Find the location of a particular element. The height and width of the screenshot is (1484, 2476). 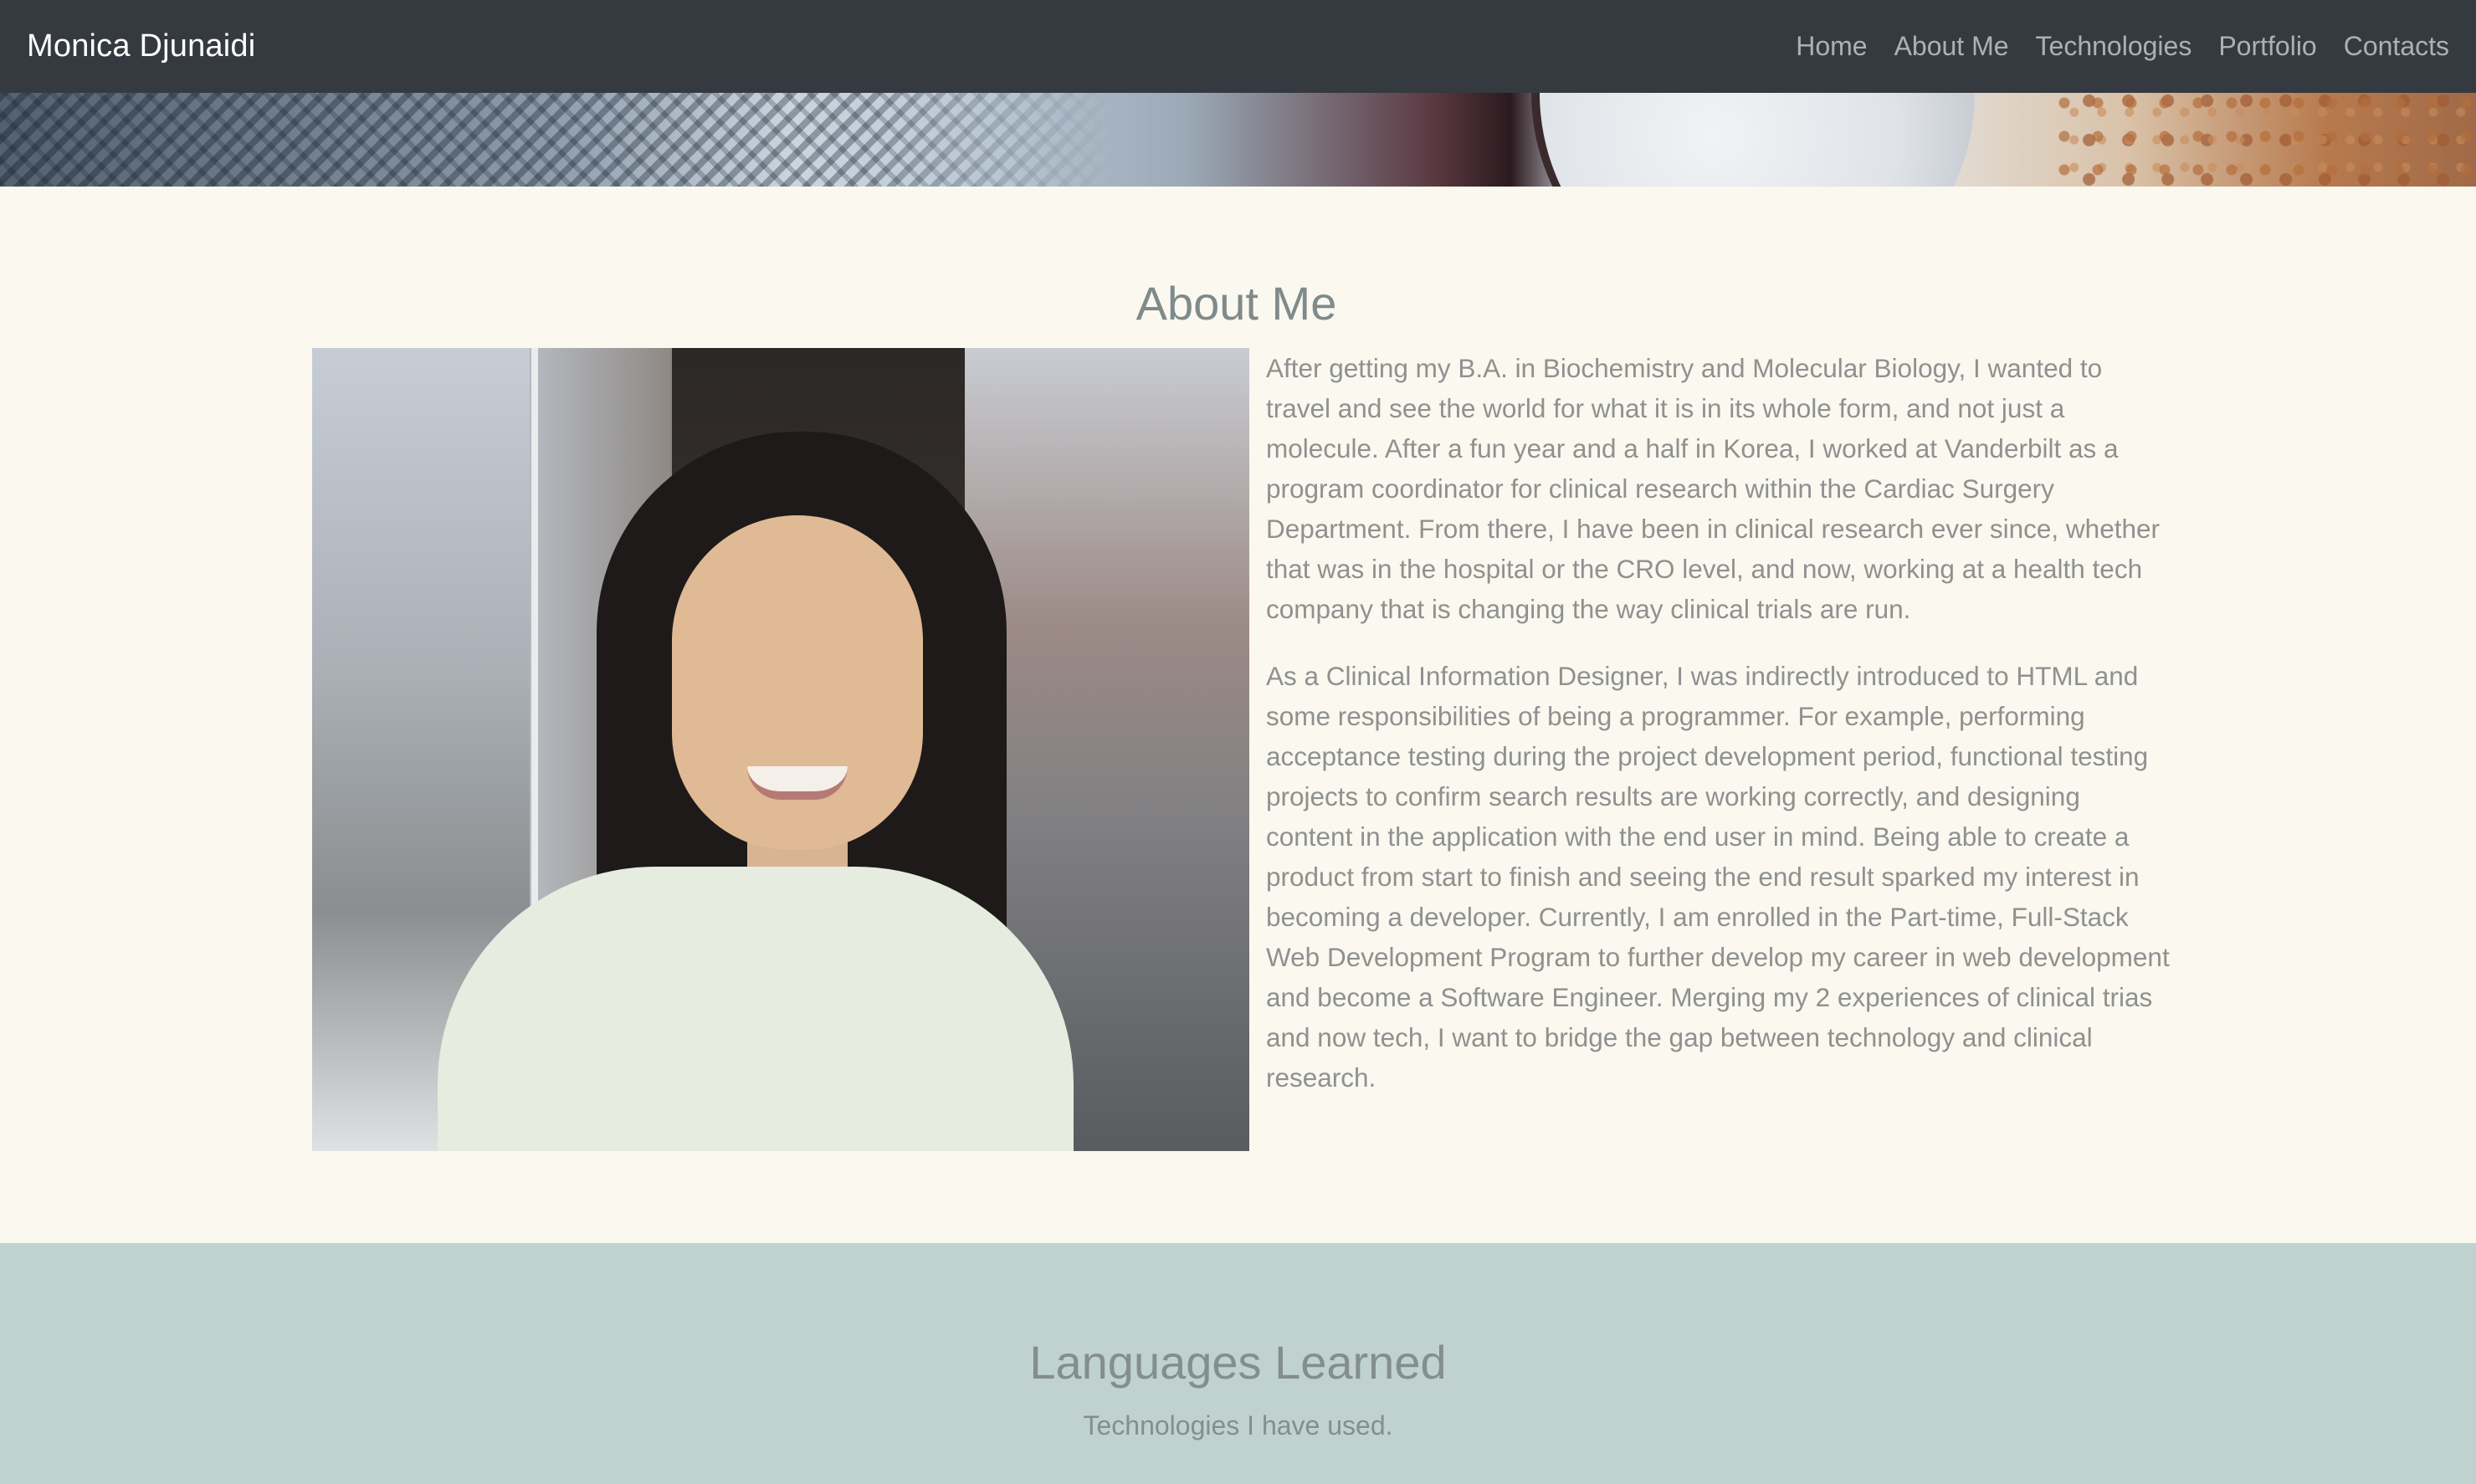

photo-shirt is located at coordinates (756, 1009).